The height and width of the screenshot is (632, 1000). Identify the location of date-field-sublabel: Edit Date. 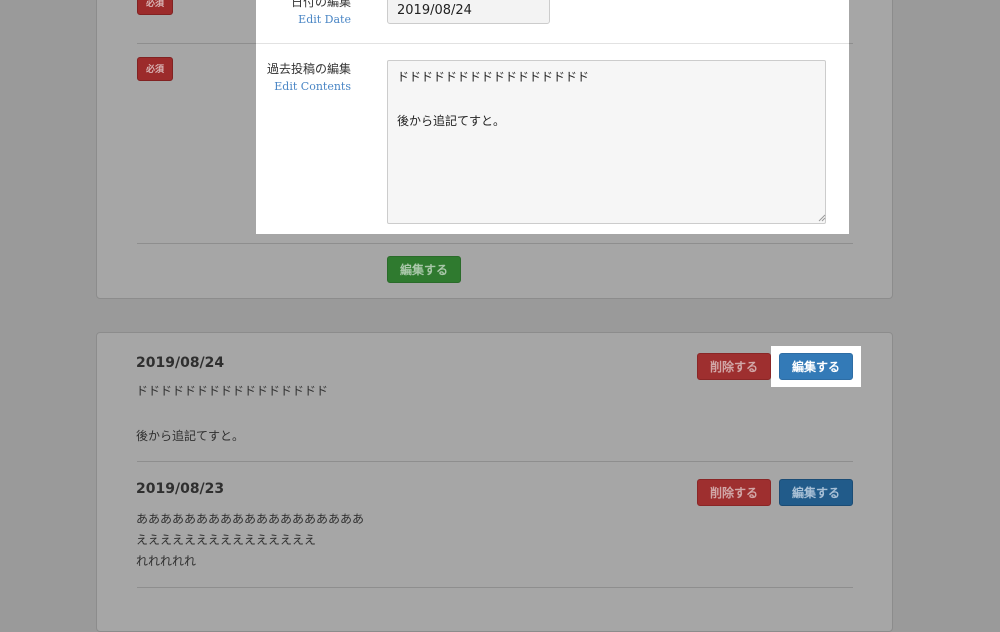
(324, 19).